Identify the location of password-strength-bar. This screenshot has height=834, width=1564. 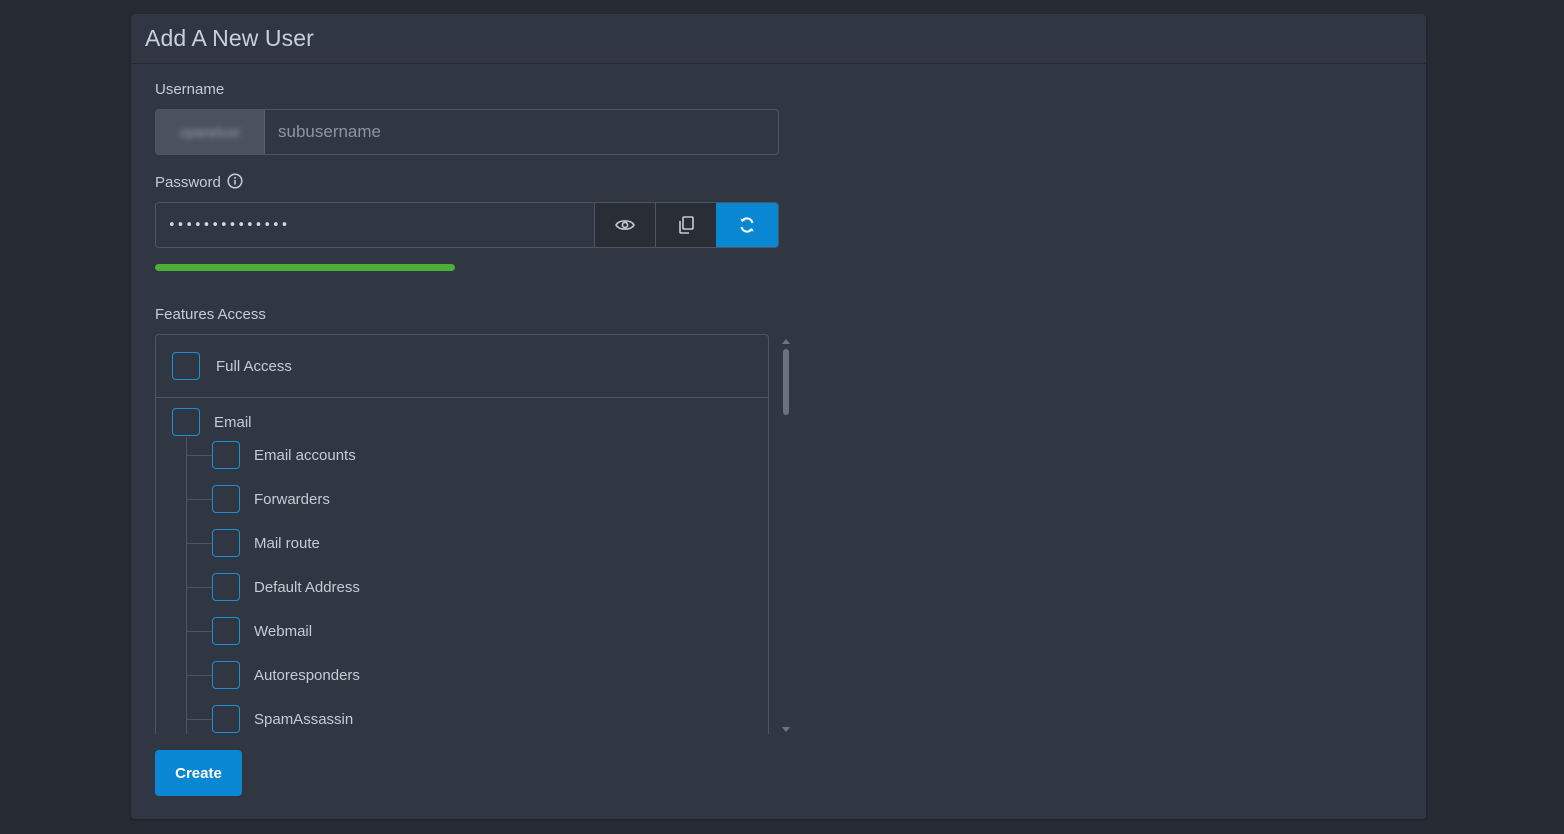
(305, 267).